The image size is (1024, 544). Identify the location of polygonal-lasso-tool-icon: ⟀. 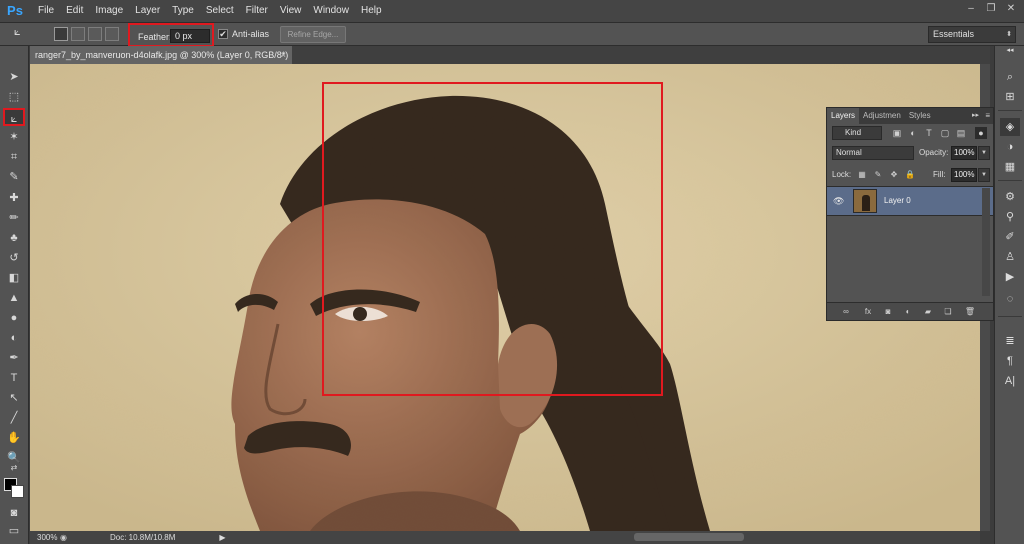
(14, 117).